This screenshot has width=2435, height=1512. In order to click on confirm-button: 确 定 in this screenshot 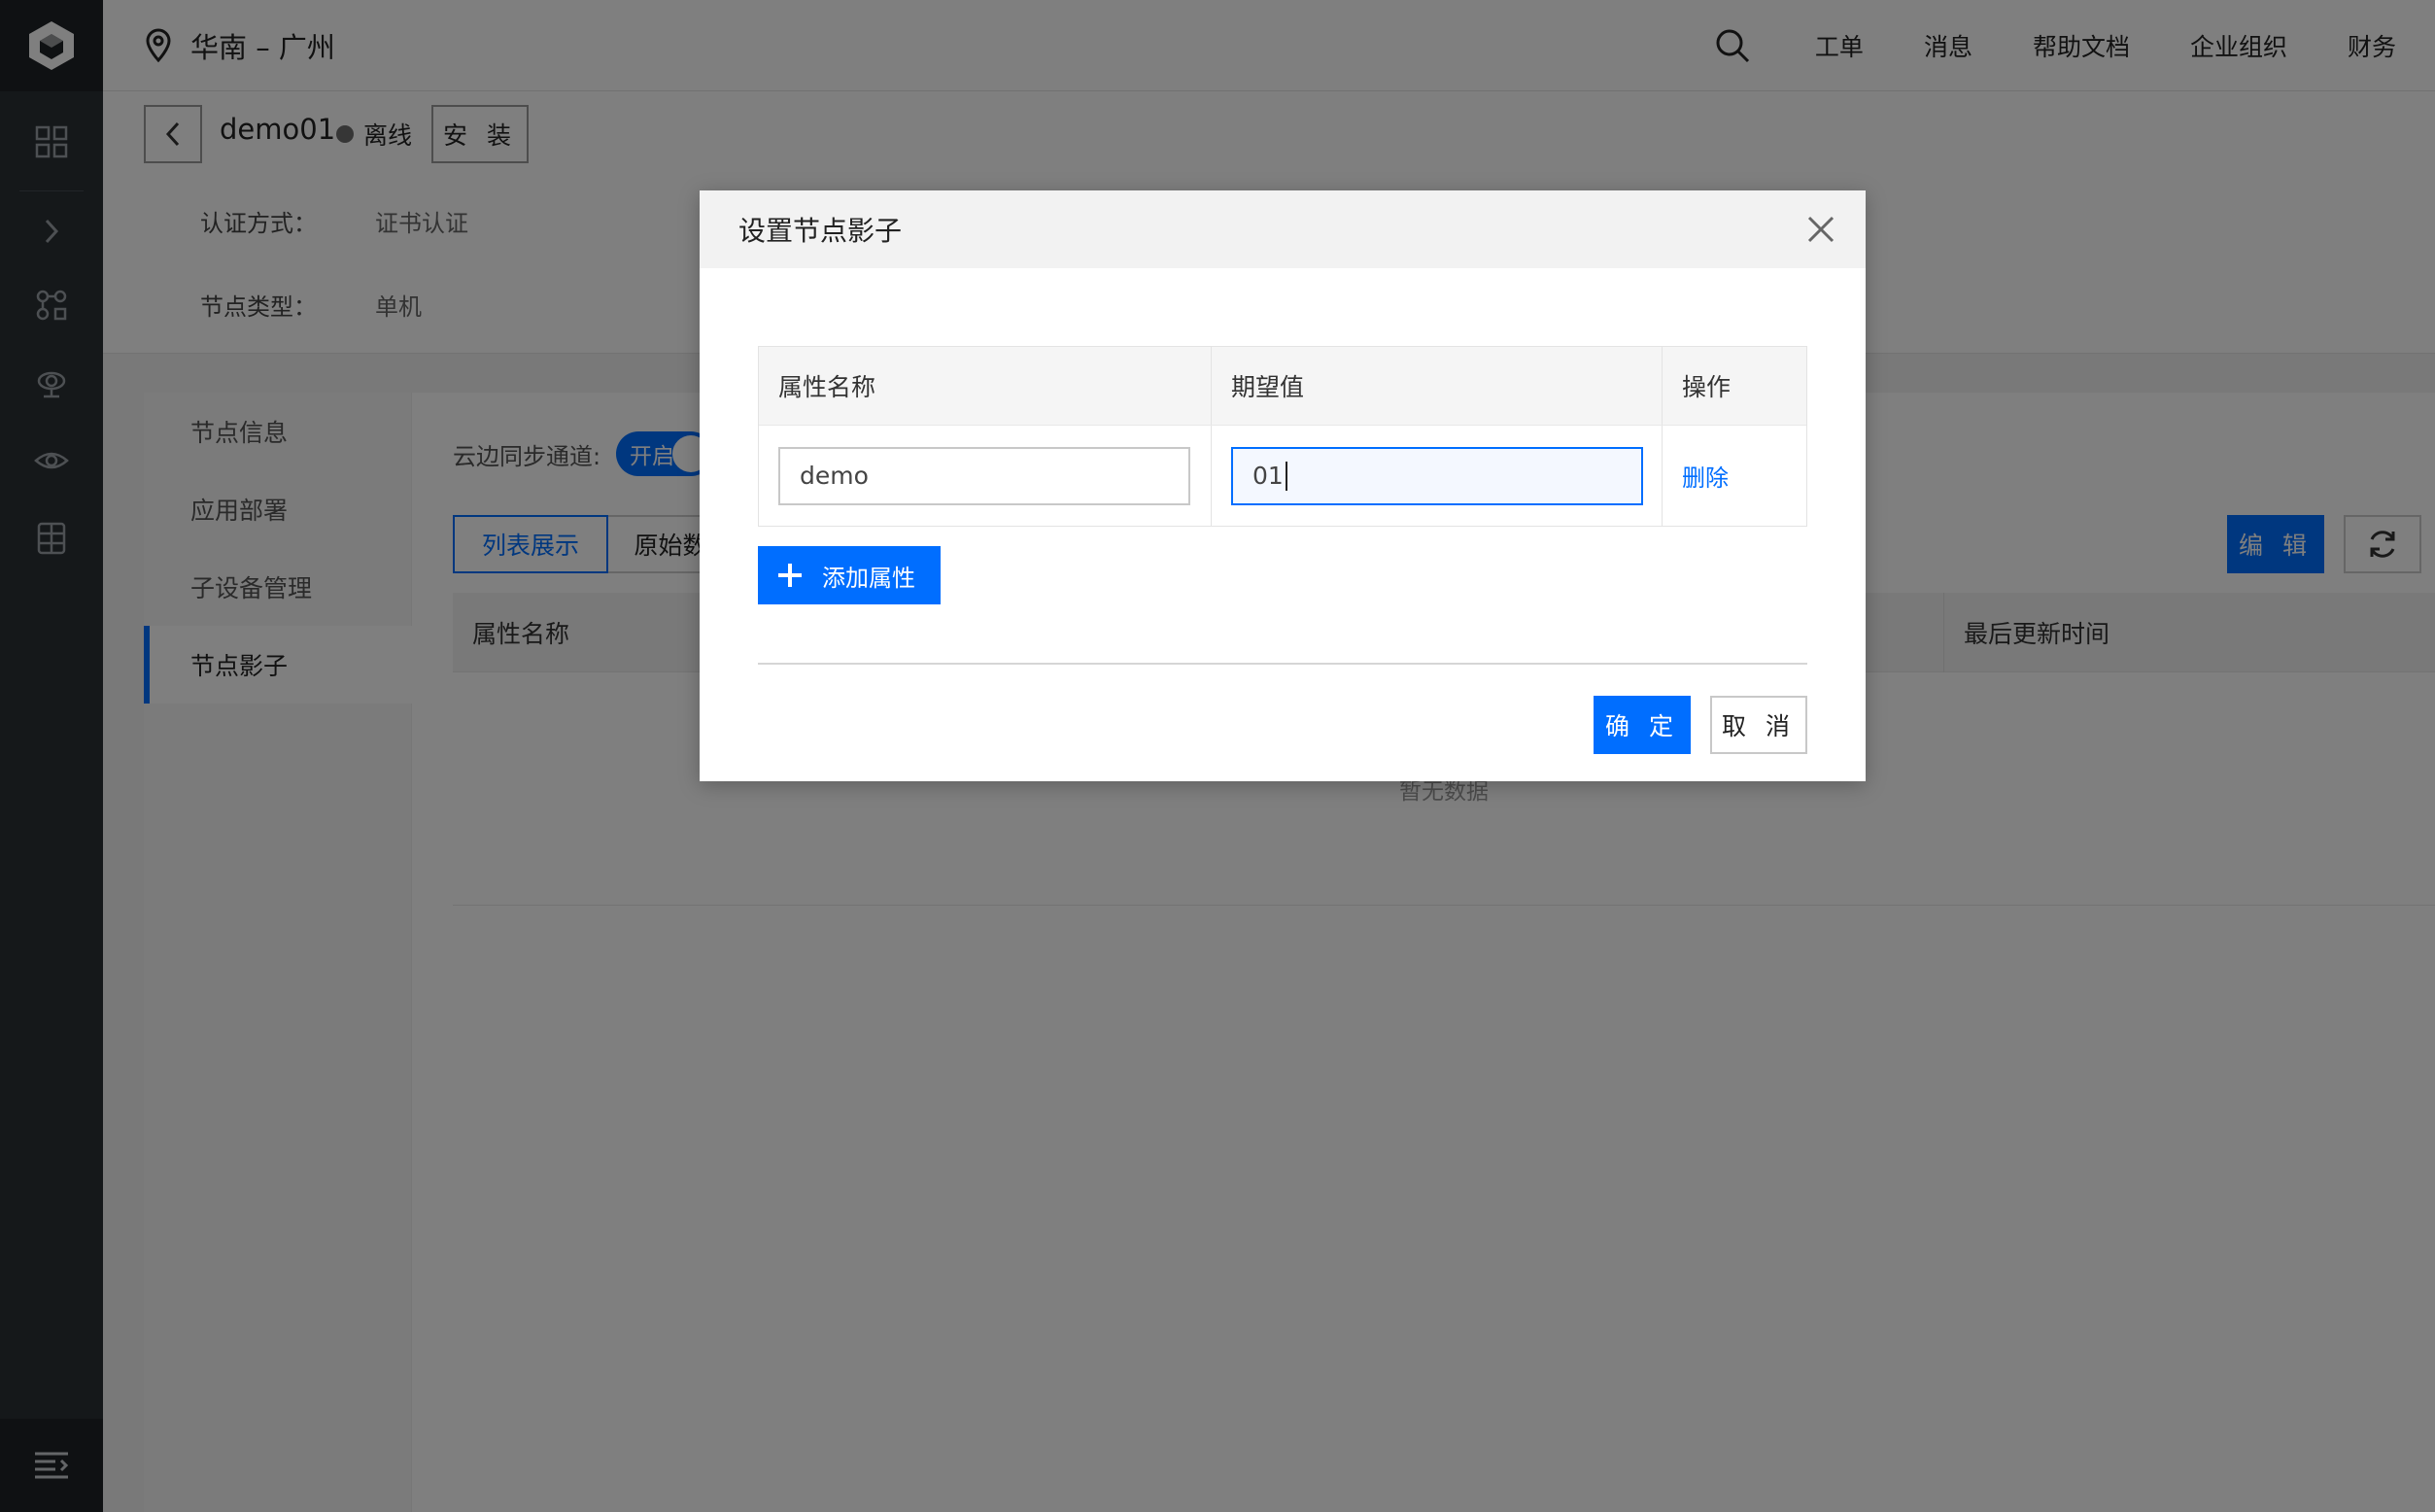, I will do `click(1642, 725)`.